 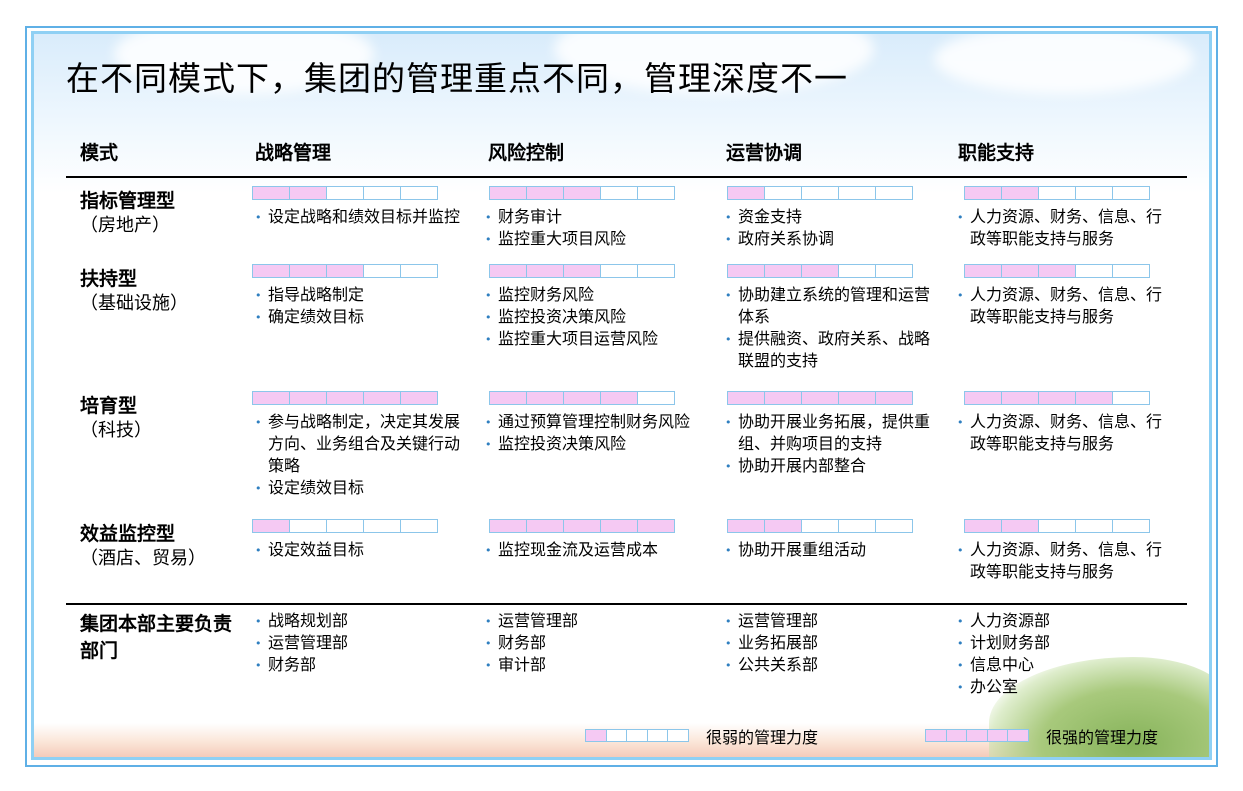 I want to click on mode-example: （房地产）, so click(x=125, y=225).